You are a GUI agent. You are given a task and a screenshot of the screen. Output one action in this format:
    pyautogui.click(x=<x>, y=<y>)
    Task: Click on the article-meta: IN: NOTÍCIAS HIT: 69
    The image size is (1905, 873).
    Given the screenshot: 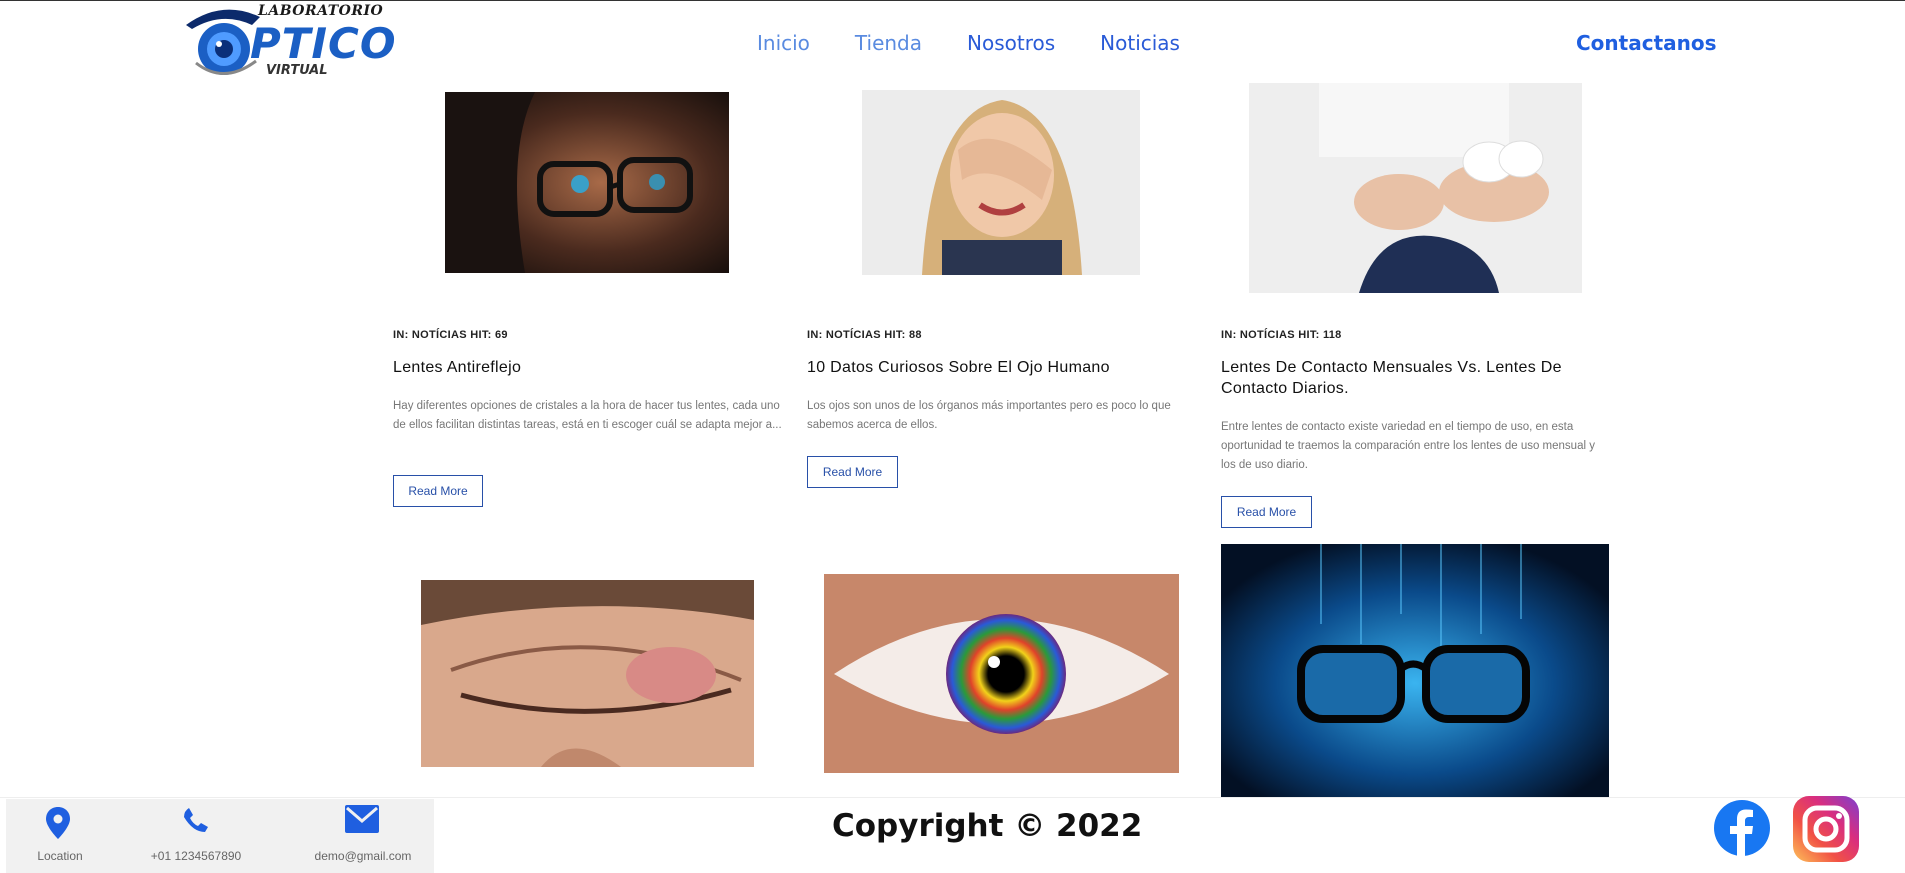 What is the action you would take?
    pyautogui.click(x=450, y=335)
    